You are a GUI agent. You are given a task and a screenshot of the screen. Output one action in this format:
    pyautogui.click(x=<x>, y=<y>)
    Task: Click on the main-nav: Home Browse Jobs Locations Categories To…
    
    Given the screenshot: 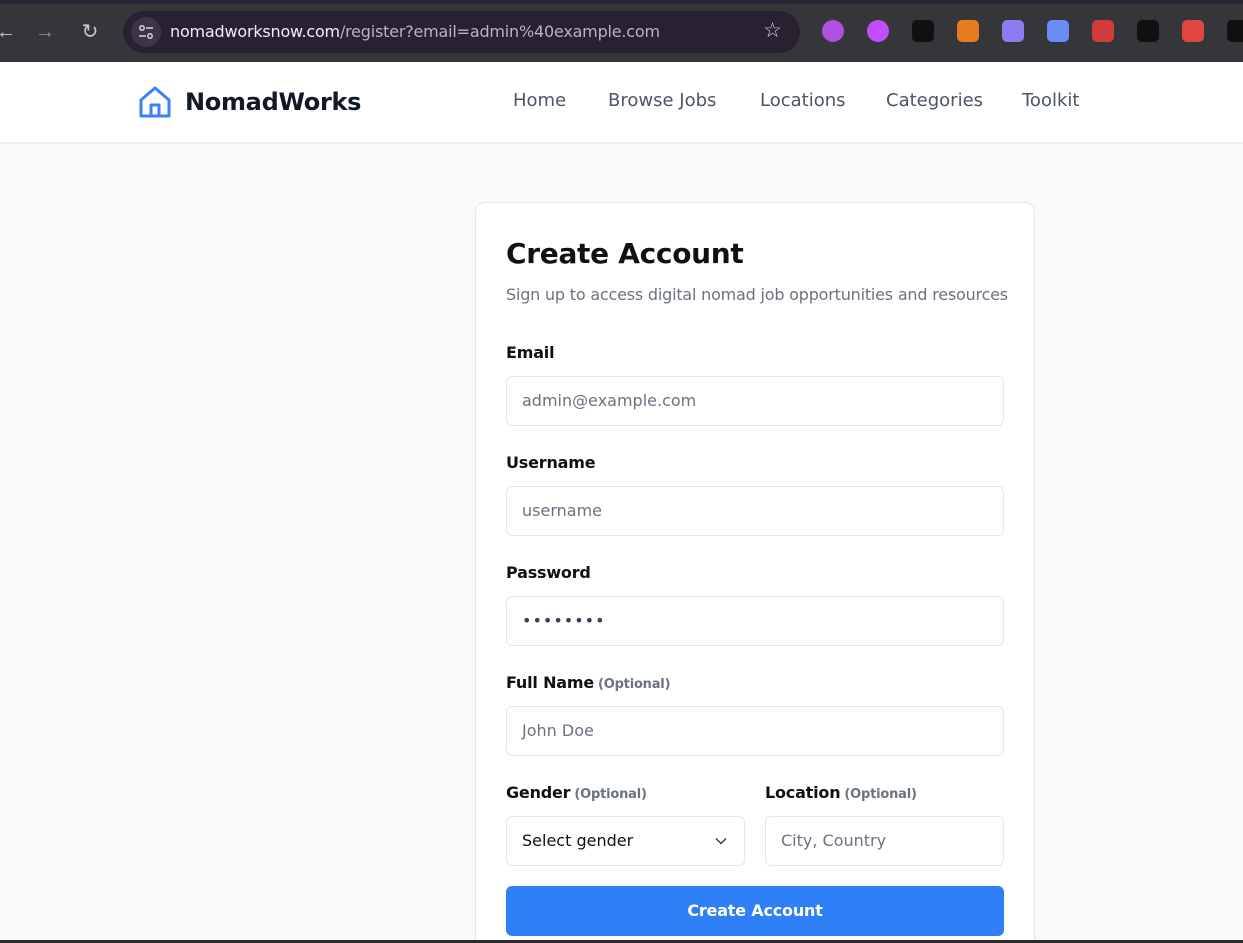 What is the action you would take?
    pyautogui.click(x=621, y=103)
    